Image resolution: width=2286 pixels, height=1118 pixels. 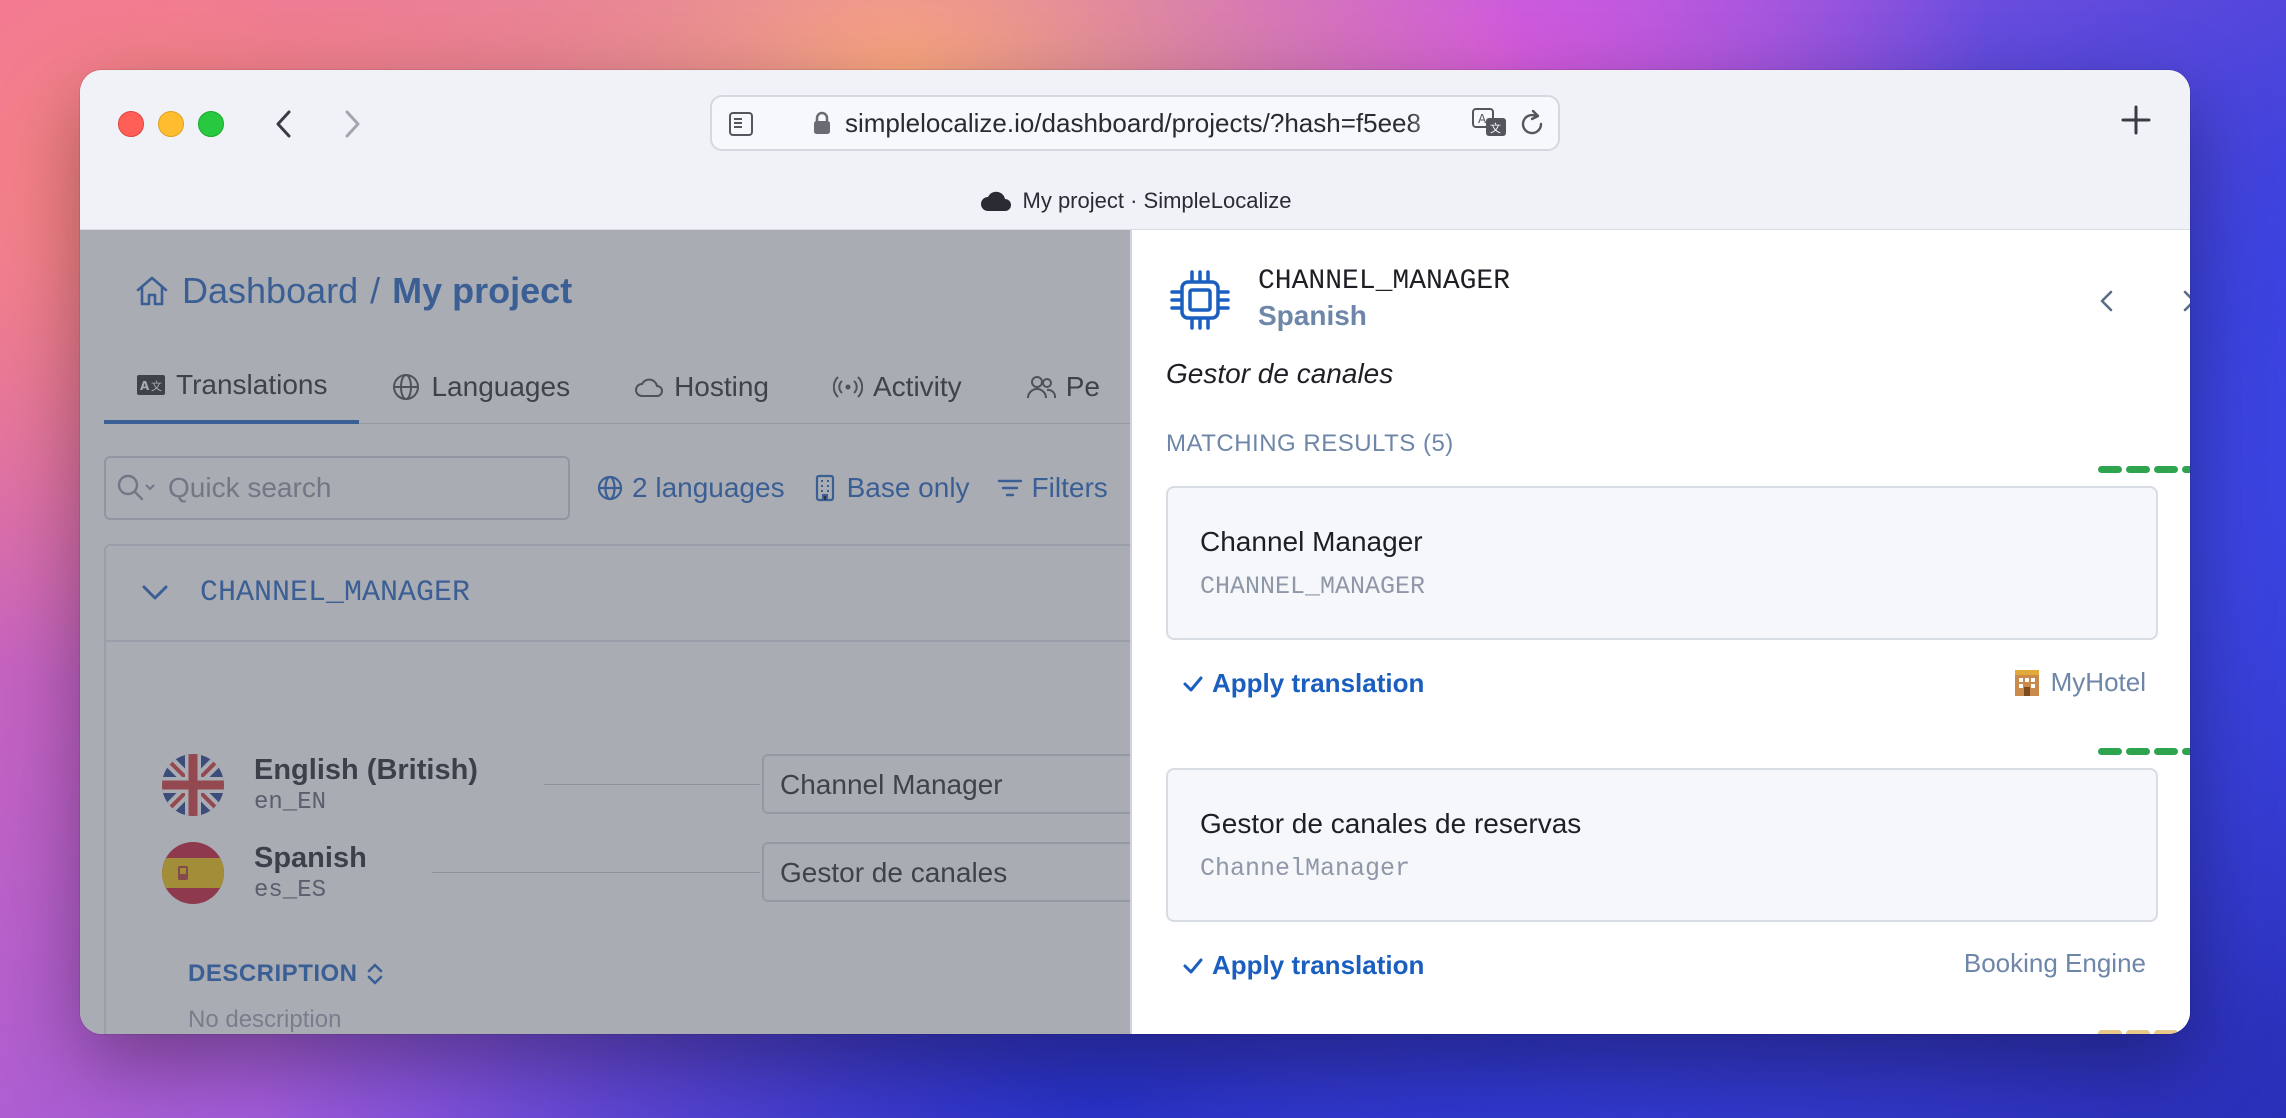 I want to click on row-connector, so click(x=596, y=872).